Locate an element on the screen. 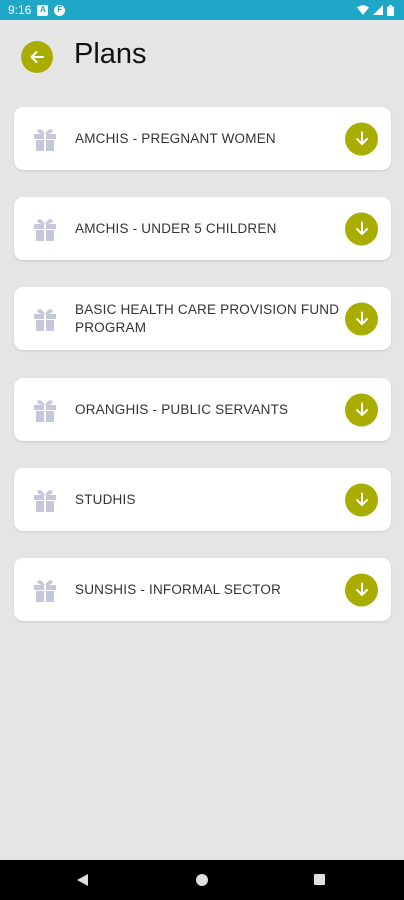 Image resolution: width=404 pixels, height=900 pixels. plan-card-oranghis-public-servants: ORANGHIS - PUBLIC SERVANTS is located at coordinates (202, 409).